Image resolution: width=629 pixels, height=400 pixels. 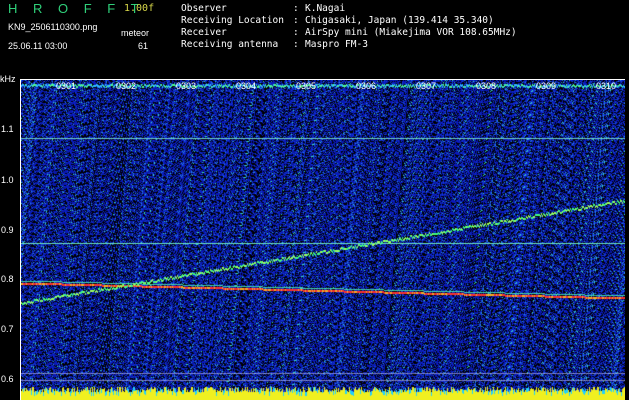 What do you see at coordinates (7, 129) in the screenshot?
I see `y-tick-label: 1.1` at bounding box center [7, 129].